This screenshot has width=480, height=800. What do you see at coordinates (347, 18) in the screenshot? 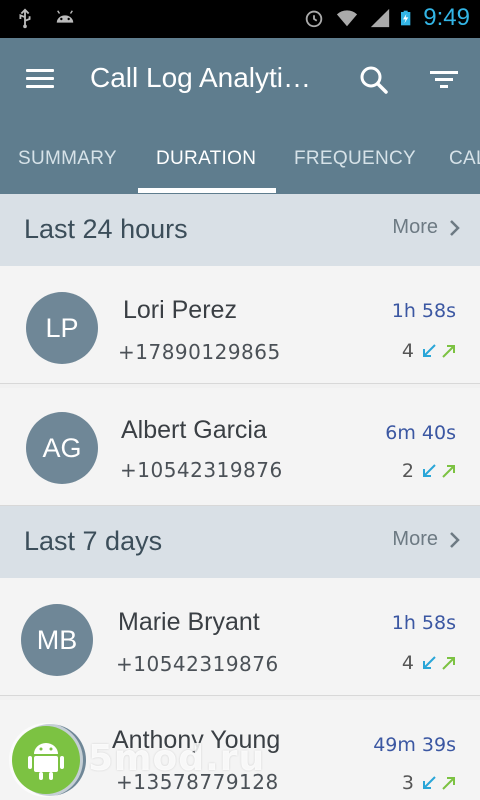
I see `wifi-icon` at bounding box center [347, 18].